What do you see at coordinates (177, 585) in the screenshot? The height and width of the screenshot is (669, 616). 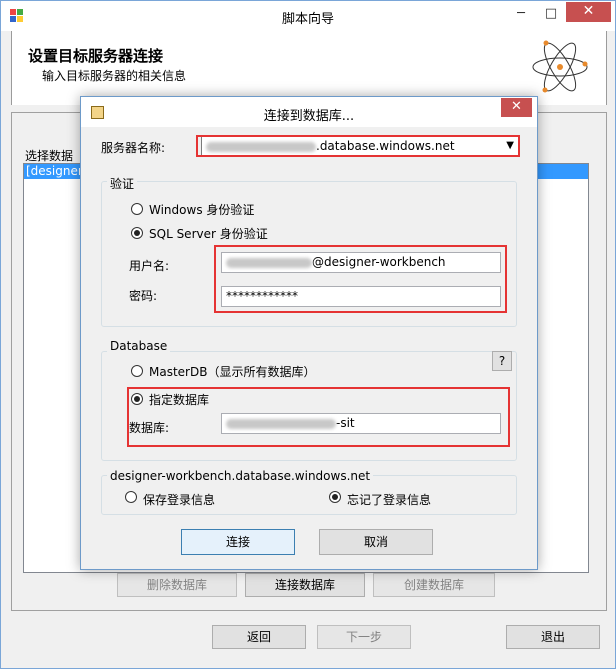 I see `delete-database-button: 删除数据库` at bounding box center [177, 585].